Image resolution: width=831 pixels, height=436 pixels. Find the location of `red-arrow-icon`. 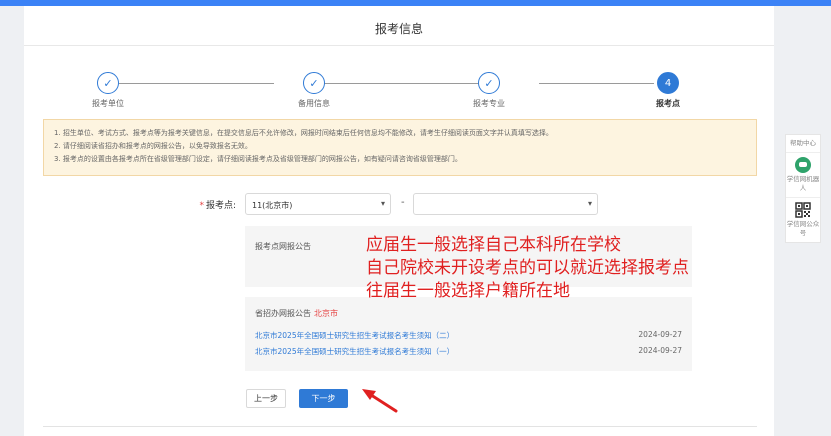

red-arrow-icon is located at coordinates (380, 401).